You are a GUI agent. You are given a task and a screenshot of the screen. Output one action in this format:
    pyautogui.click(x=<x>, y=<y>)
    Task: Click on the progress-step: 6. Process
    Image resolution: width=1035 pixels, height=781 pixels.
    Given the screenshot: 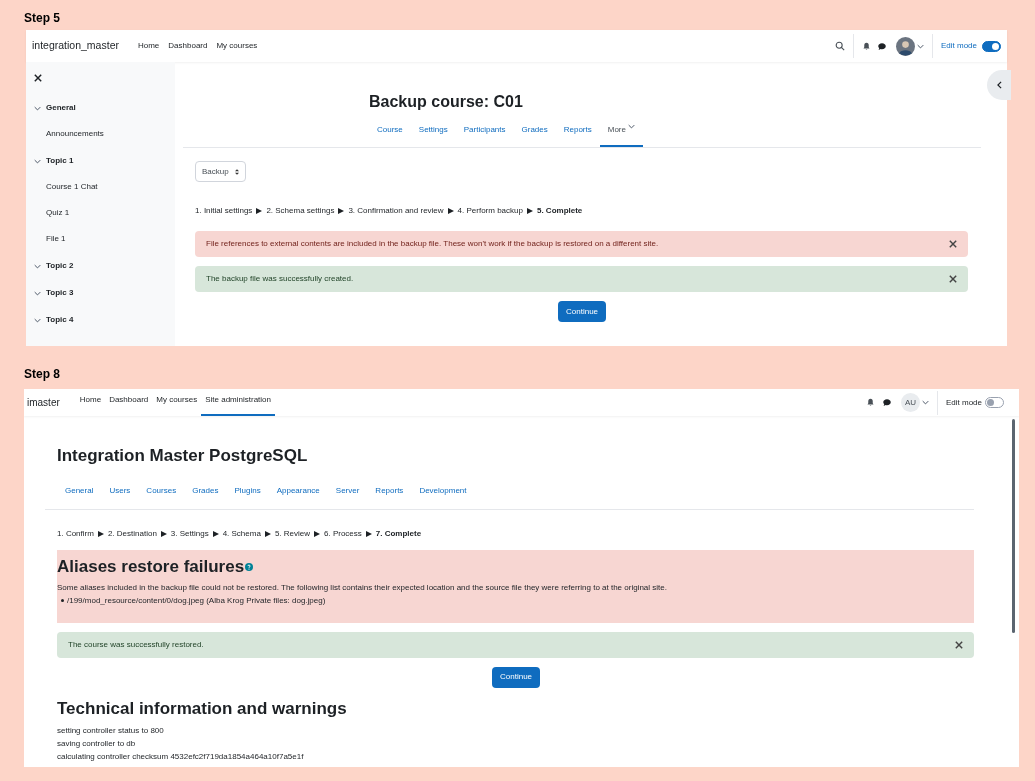 What is the action you would take?
    pyautogui.click(x=343, y=533)
    